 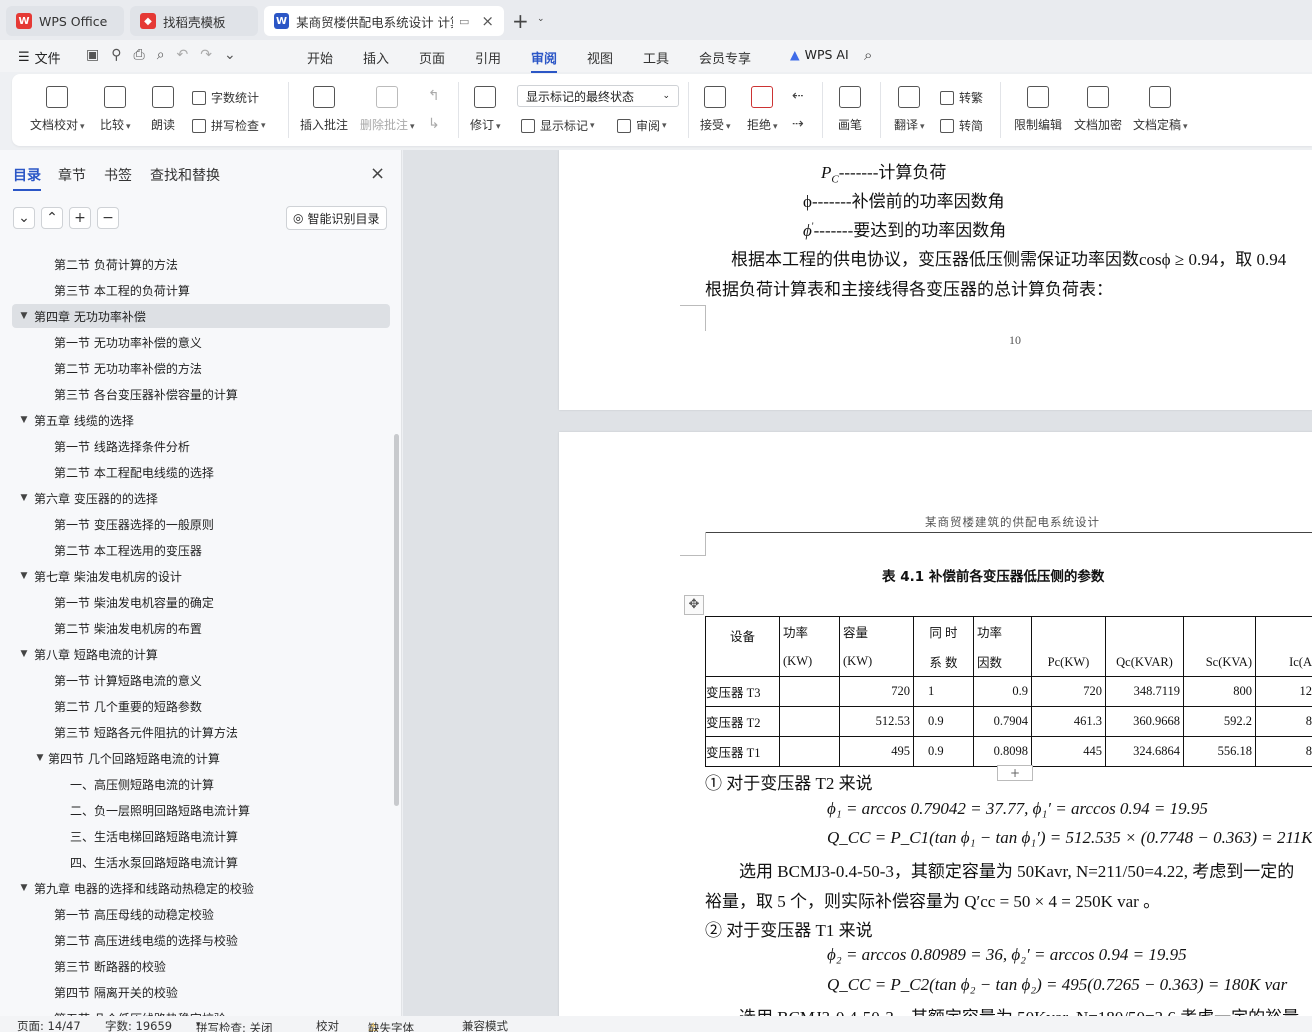 What do you see at coordinates (151, 836) in the screenshot?
I see `toc-item: 三、生活电梯回路短路电流计算` at bounding box center [151, 836].